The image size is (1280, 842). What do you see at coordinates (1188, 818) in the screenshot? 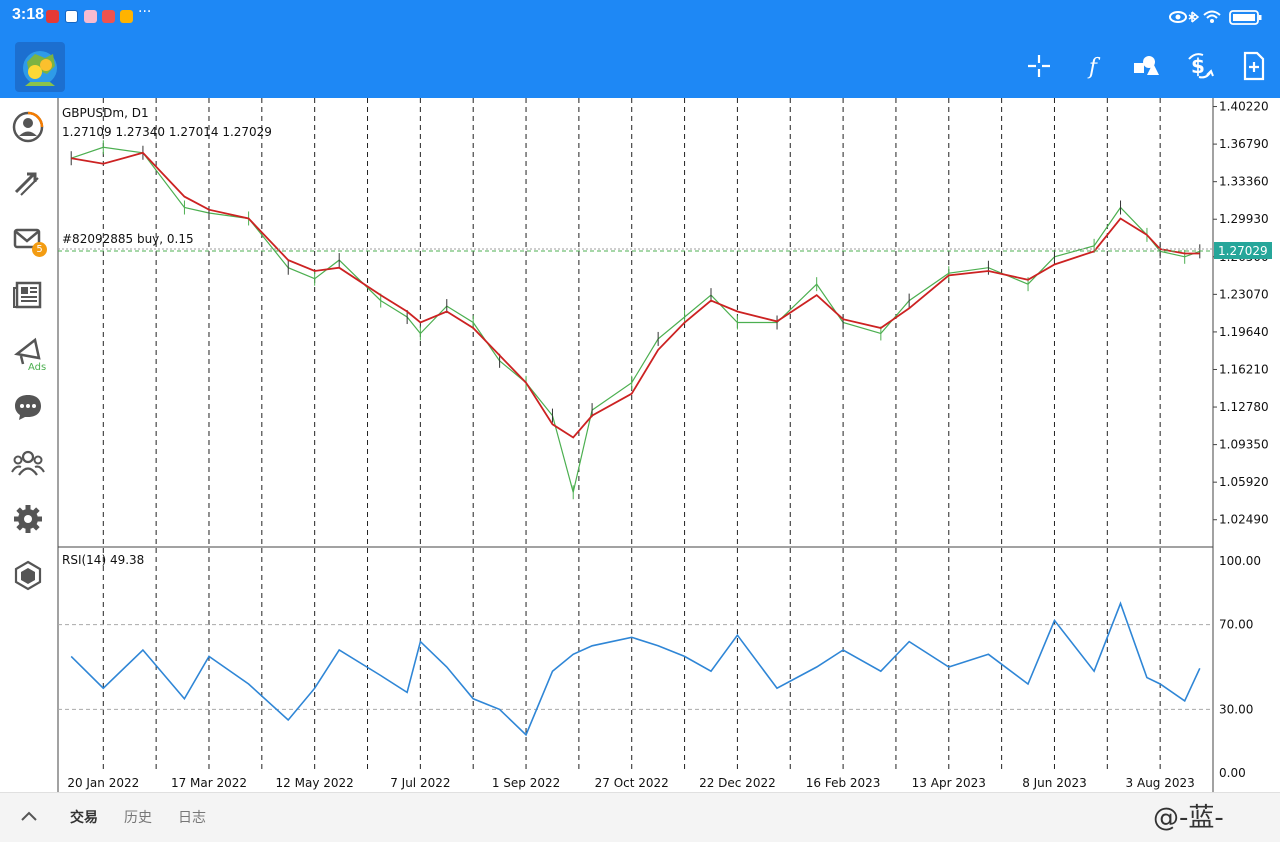
I see `watermark-text: @-蓝-` at bounding box center [1188, 818].